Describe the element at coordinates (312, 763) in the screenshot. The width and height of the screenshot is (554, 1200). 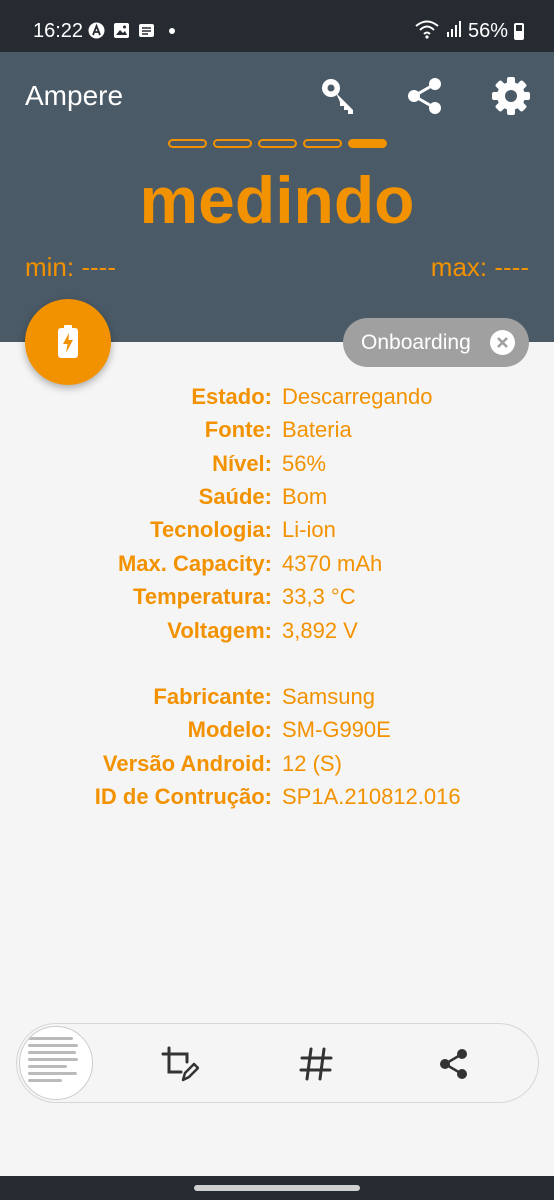
I see `info-value: 12 (S)` at that location.